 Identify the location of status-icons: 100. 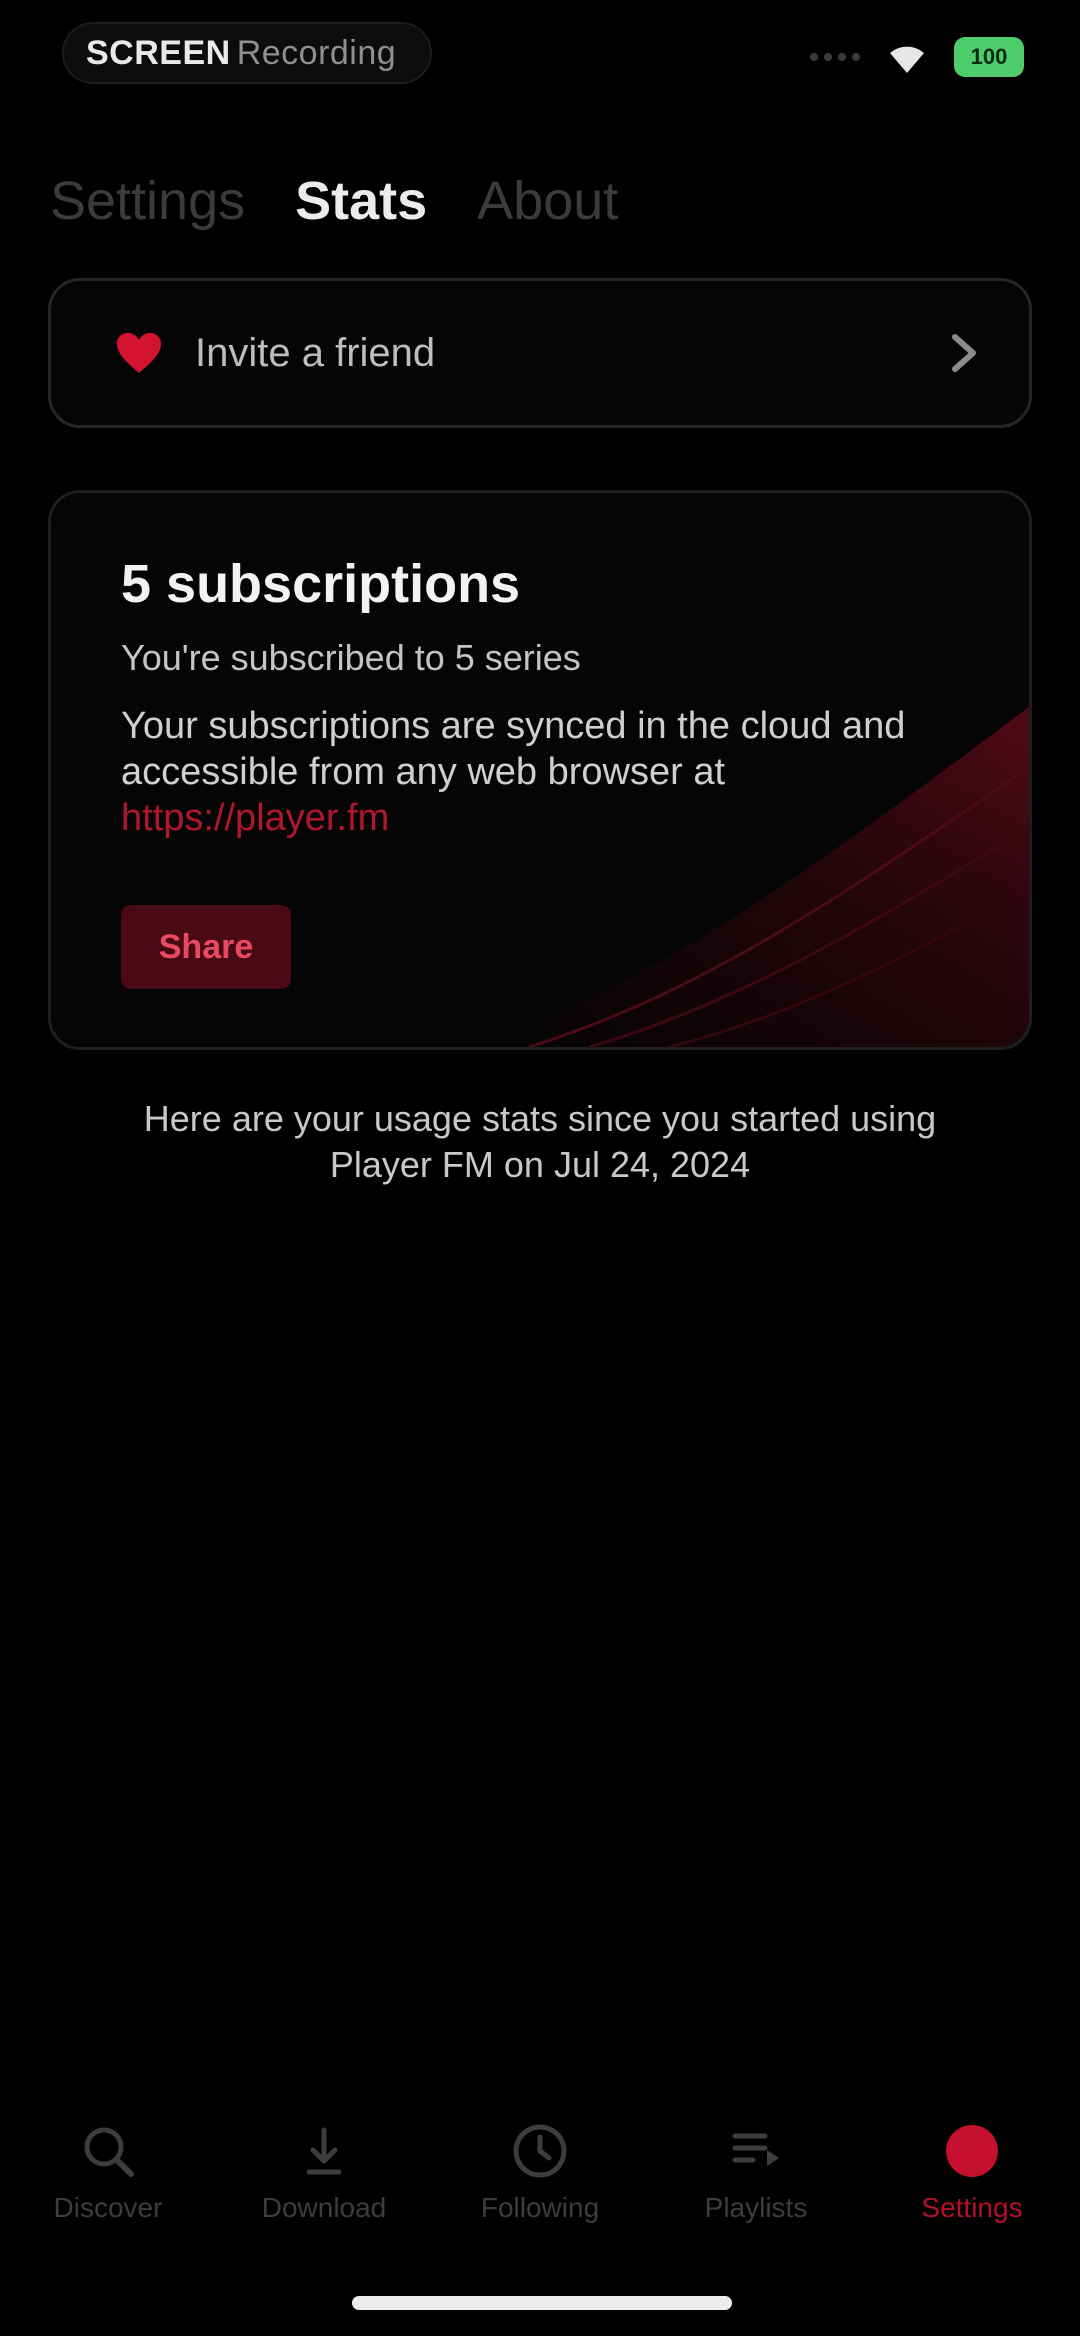
(917, 57).